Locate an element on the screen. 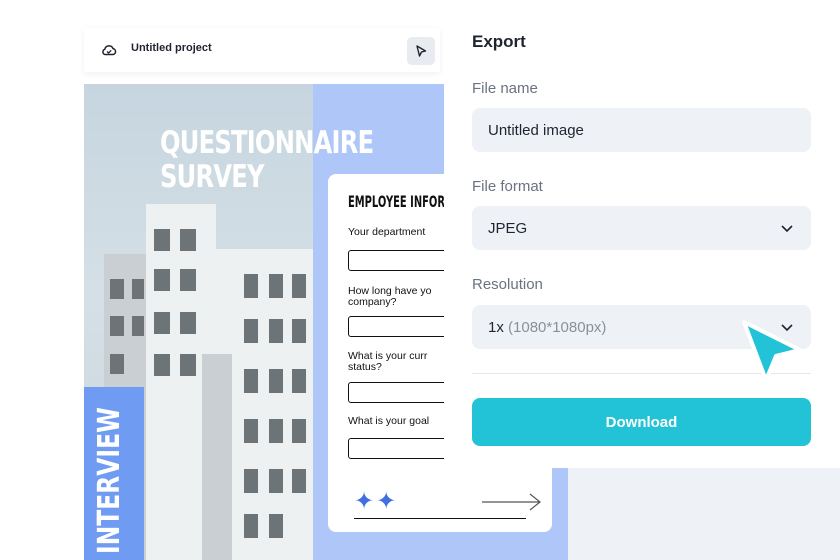  file-format-label: File format is located at coordinates (507, 186).